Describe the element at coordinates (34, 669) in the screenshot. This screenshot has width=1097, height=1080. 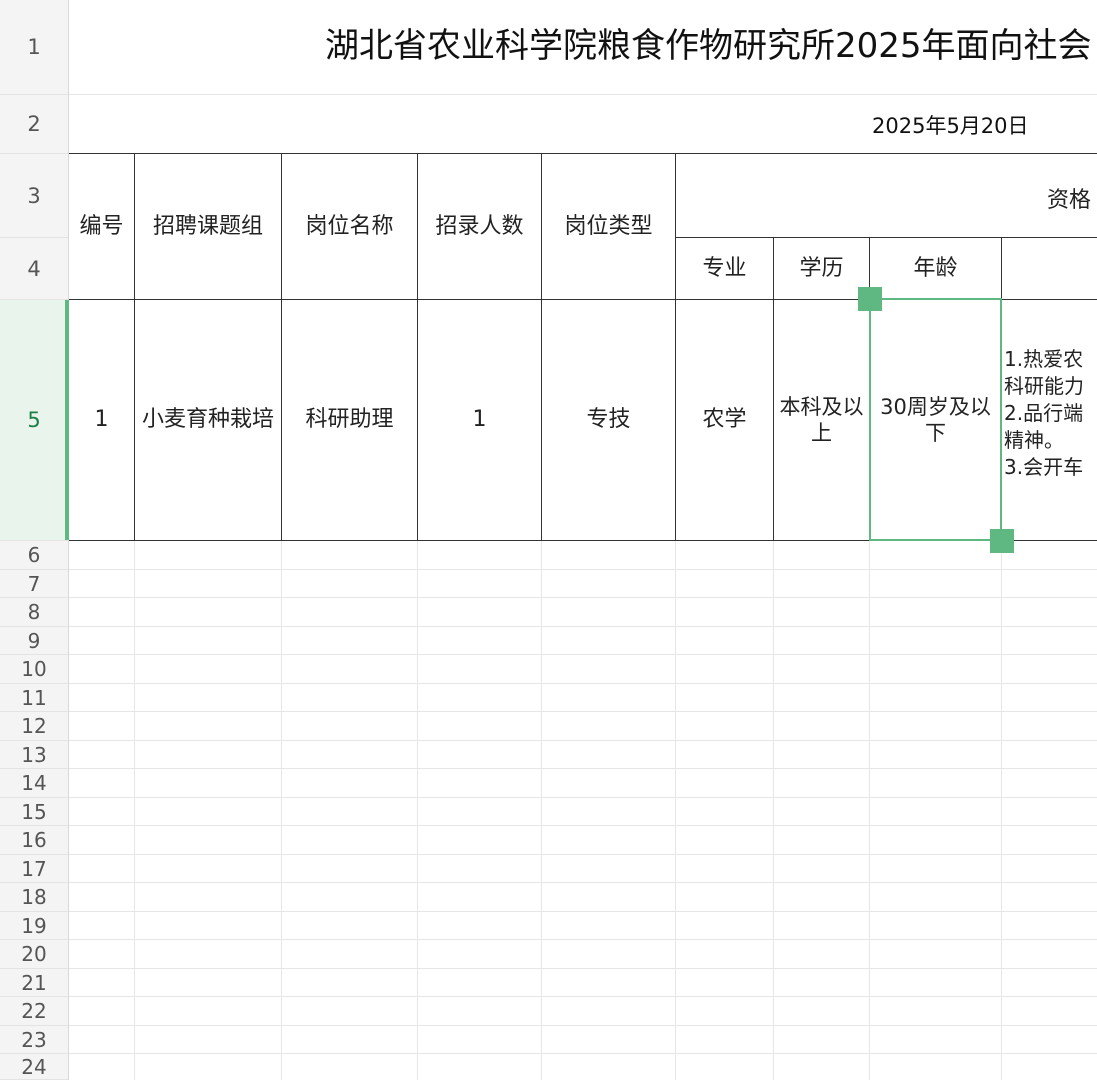
I see `row-number-10: 10` at that location.